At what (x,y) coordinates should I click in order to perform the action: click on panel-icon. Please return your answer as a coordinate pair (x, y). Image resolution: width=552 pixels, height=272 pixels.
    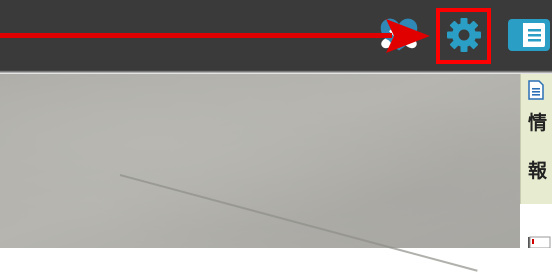
    Looking at the image, I should click on (528, 35).